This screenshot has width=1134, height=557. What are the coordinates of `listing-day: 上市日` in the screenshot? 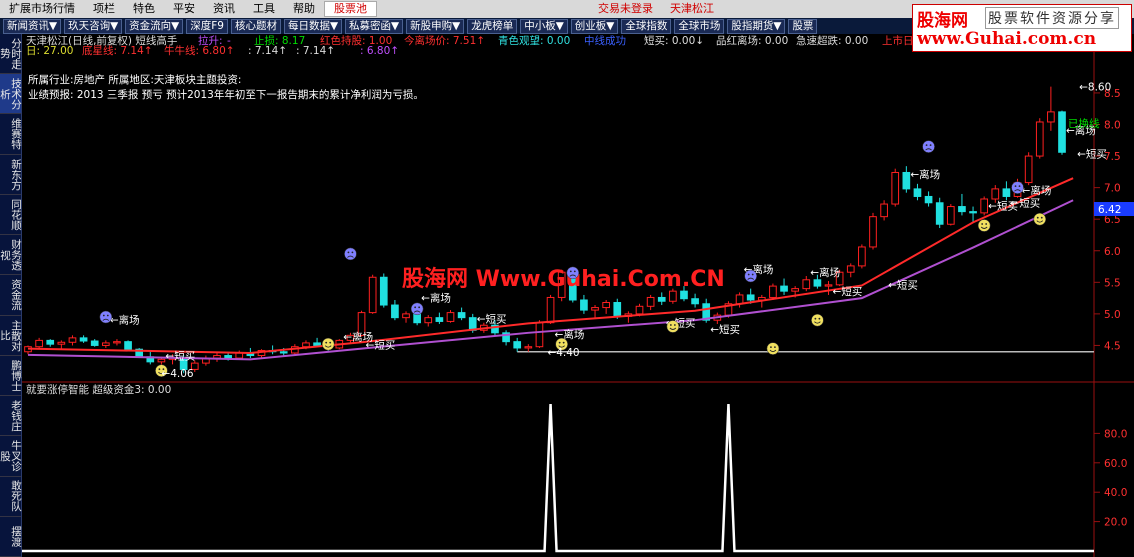 It's located at (898, 40).